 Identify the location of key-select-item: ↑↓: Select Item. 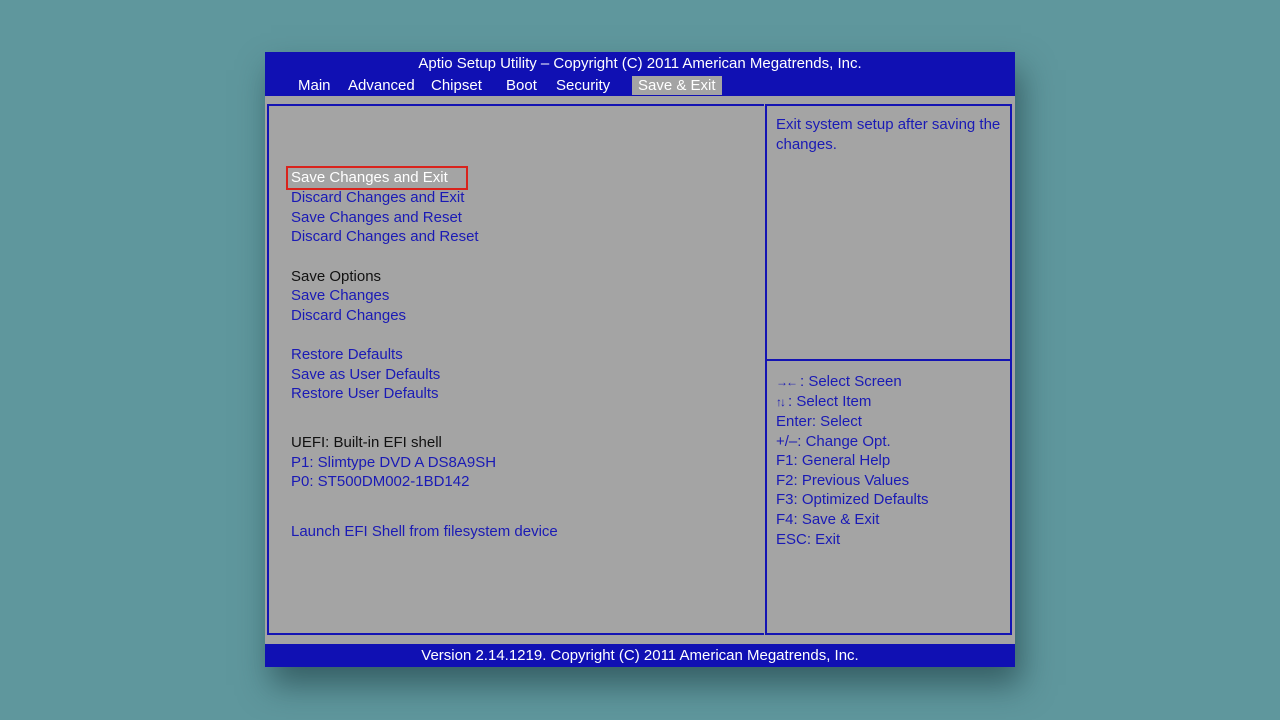
(823, 402).